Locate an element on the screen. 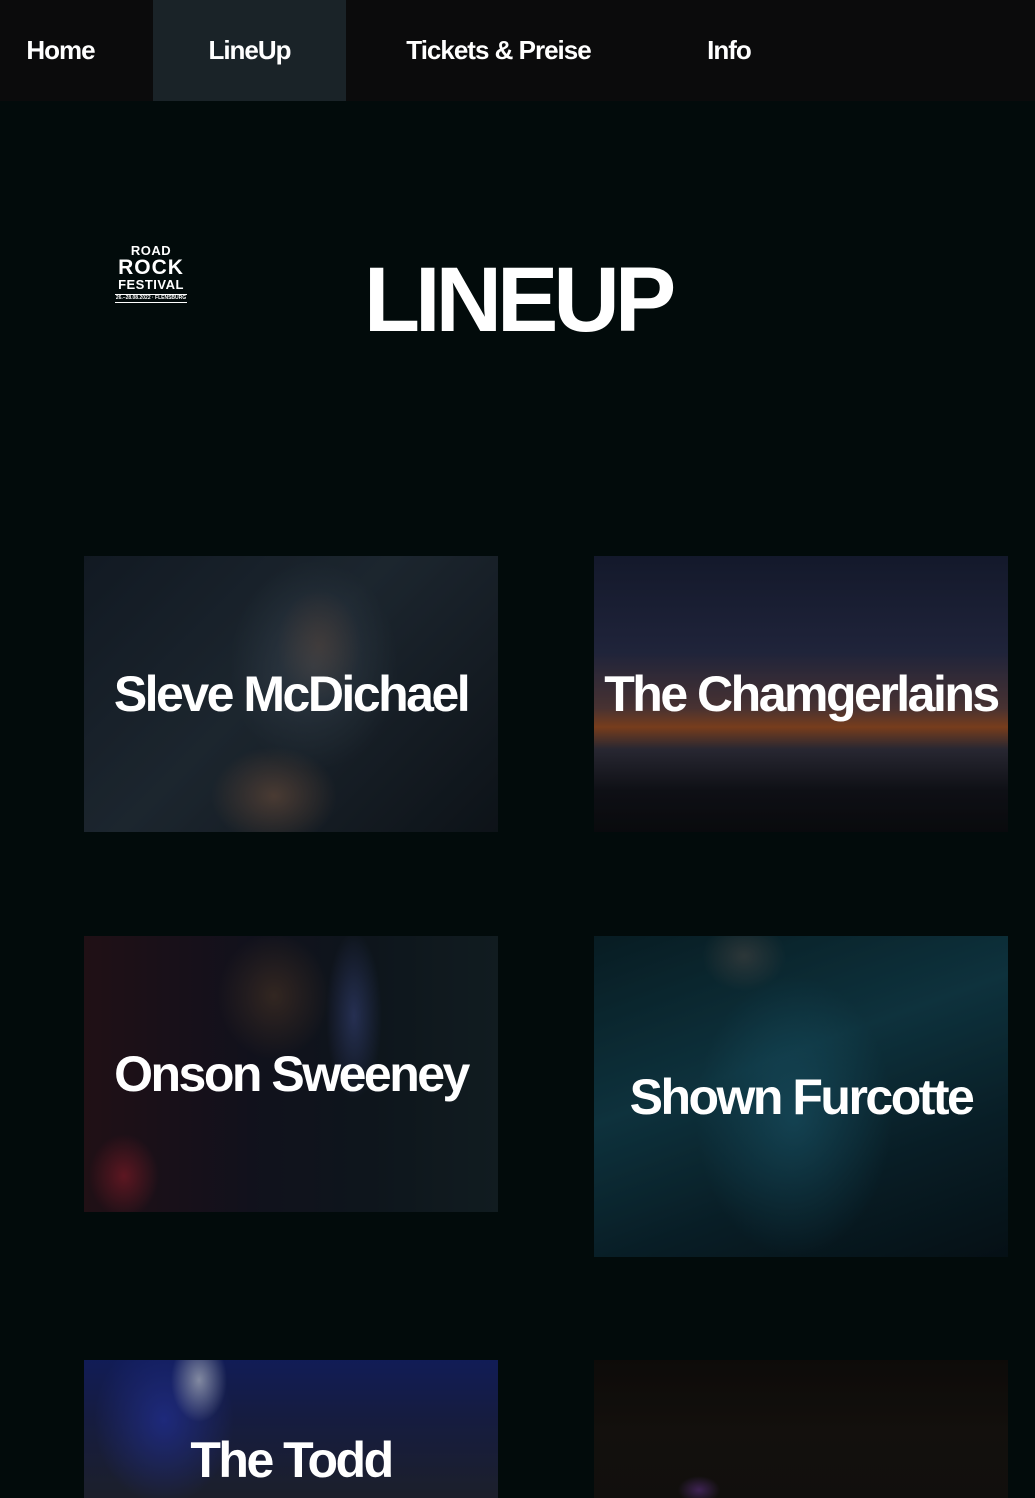  nav-item-lineup: LineUp is located at coordinates (249, 50).